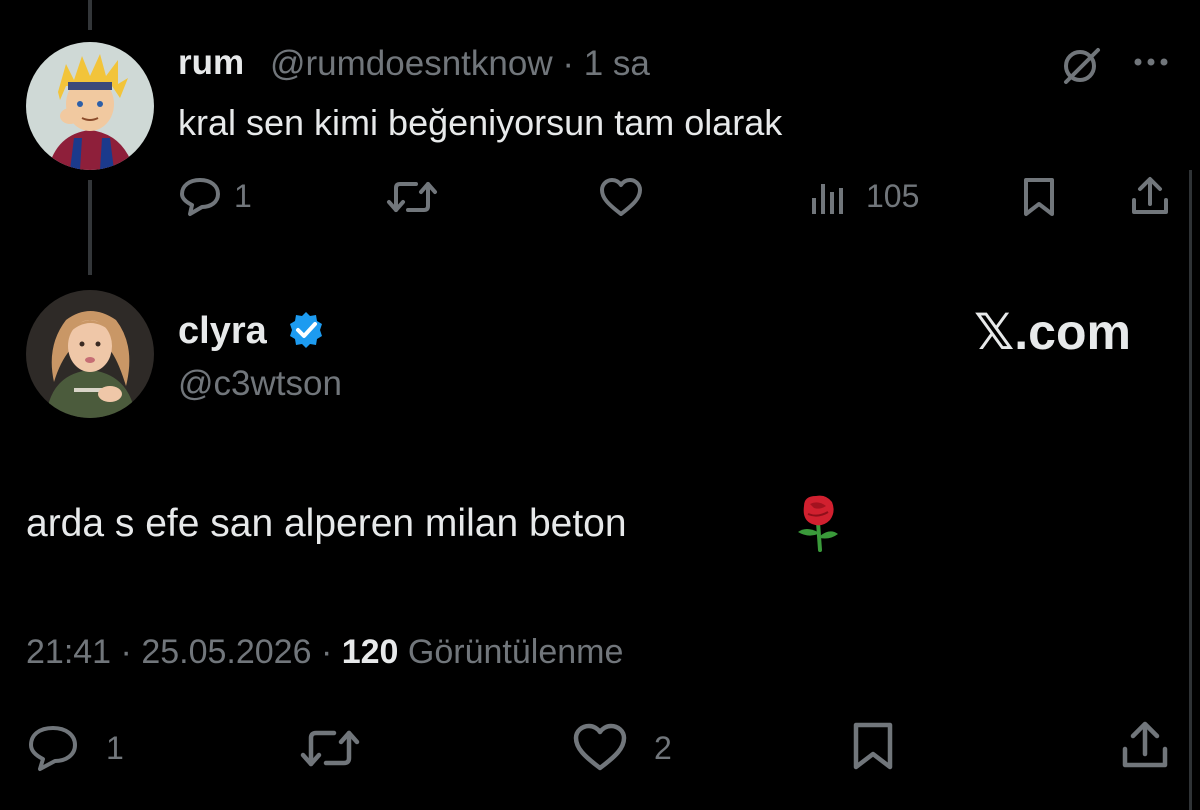  I want to click on tweet-date: 25.05.2026, so click(226, 652).